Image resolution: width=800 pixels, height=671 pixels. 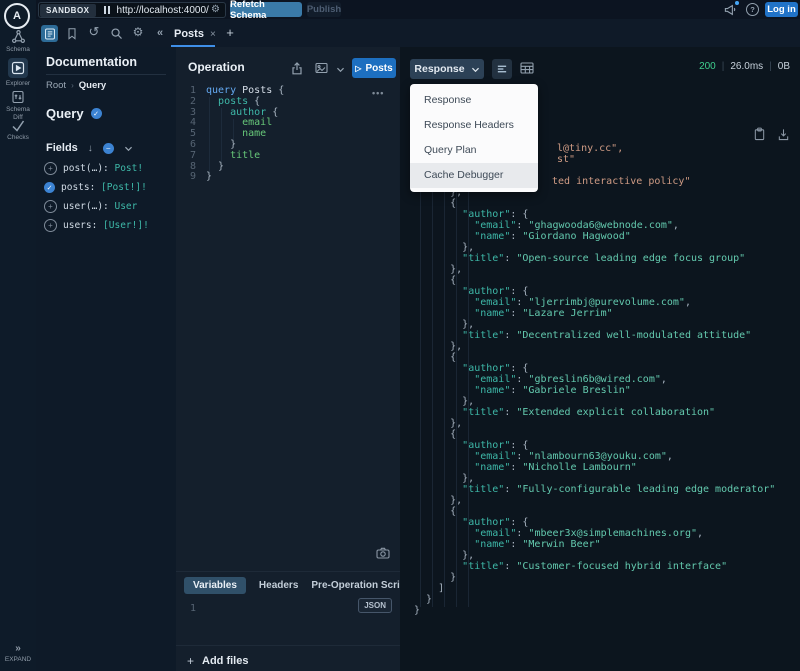 What do you see at coordinates (116, 33) in the screenshot?
I see `search-icon` at bounding box center [116, 33].